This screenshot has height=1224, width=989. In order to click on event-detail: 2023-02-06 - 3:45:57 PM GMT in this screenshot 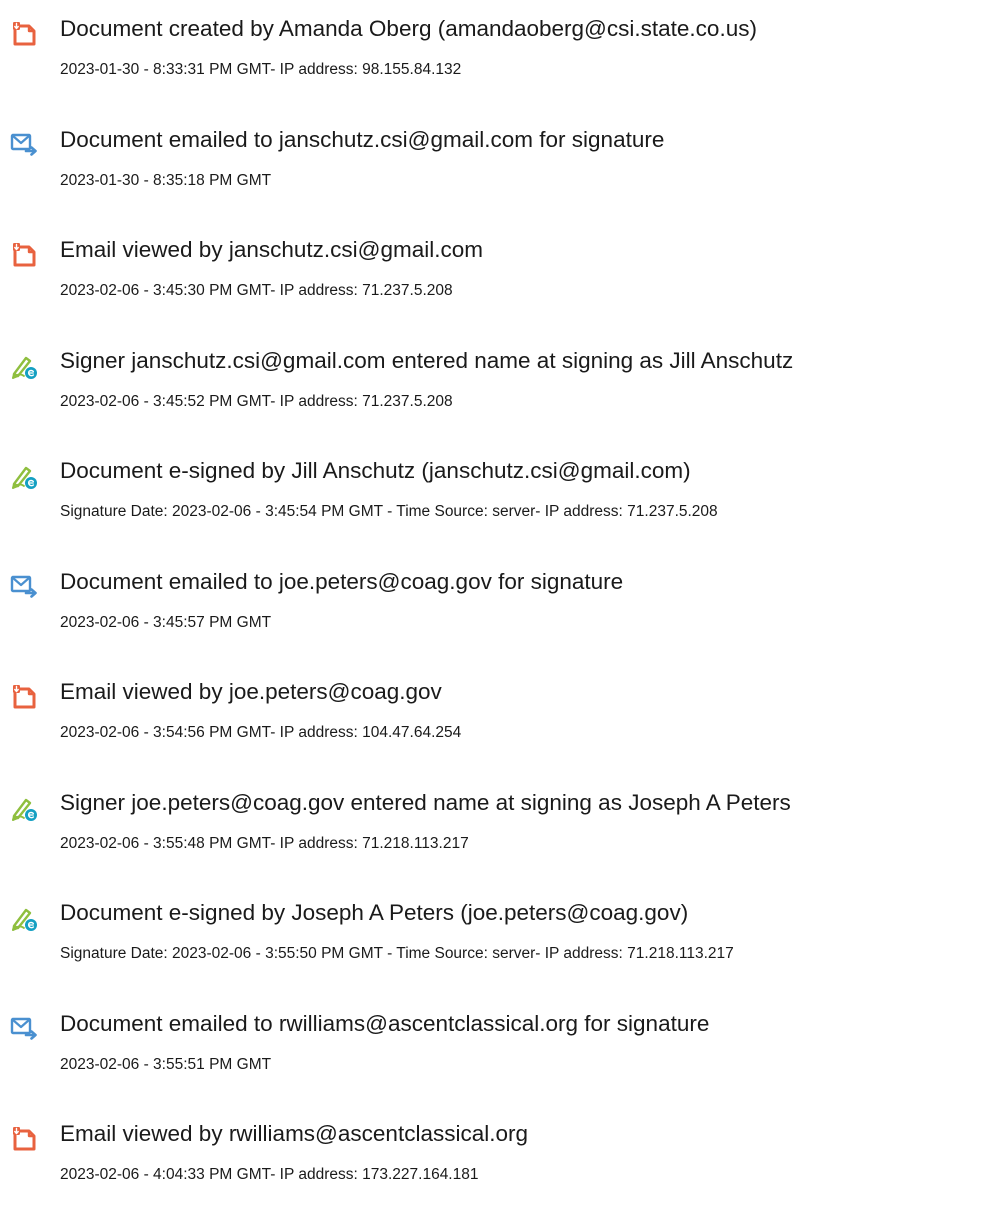, I will do `click(166, 622)`.